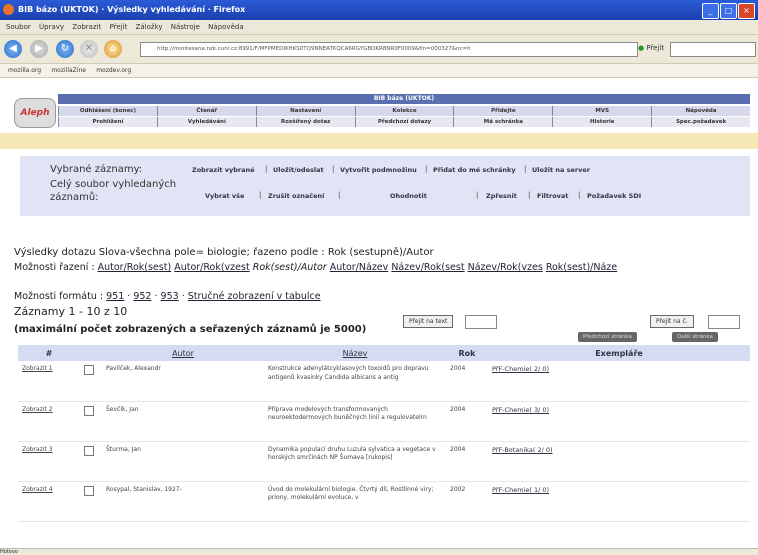  Describe the element at coordinates (474, 170) in the screenshot. I see `add-to-basket-link: Přidat do mé schránky` at that location.